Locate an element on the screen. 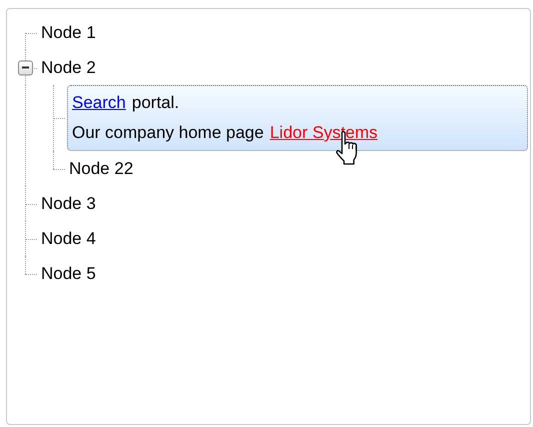 The height and width of the screenshot is (427, 533). link: Search is located at coordinates (99, 102).